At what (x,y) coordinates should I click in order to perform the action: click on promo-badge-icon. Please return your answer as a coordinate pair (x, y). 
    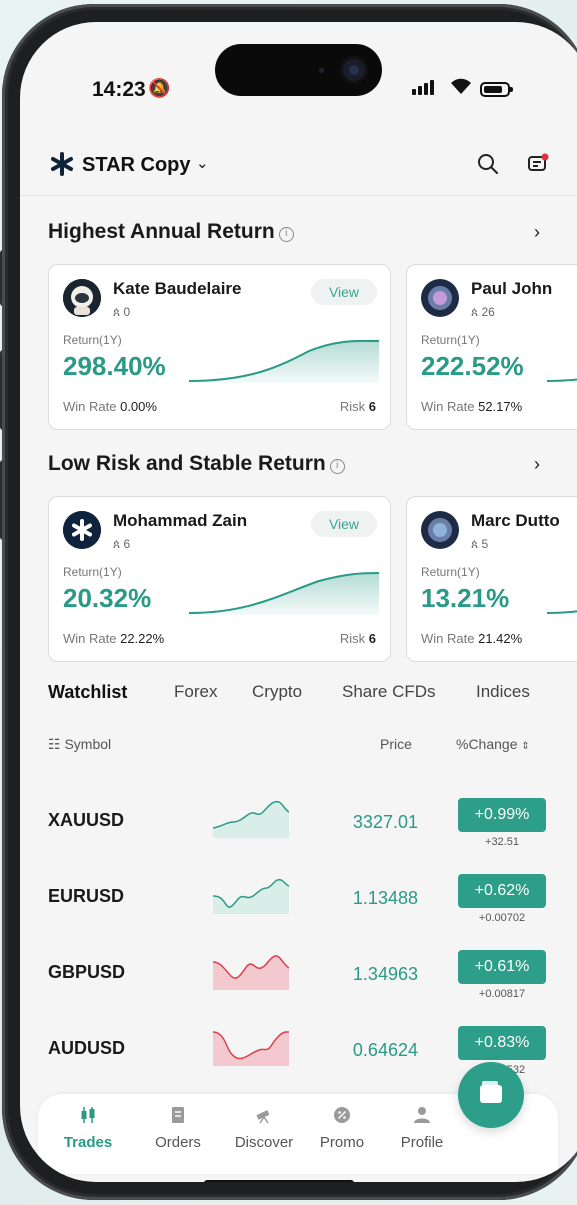
    Looking at the image, I should click on (342, 1115).